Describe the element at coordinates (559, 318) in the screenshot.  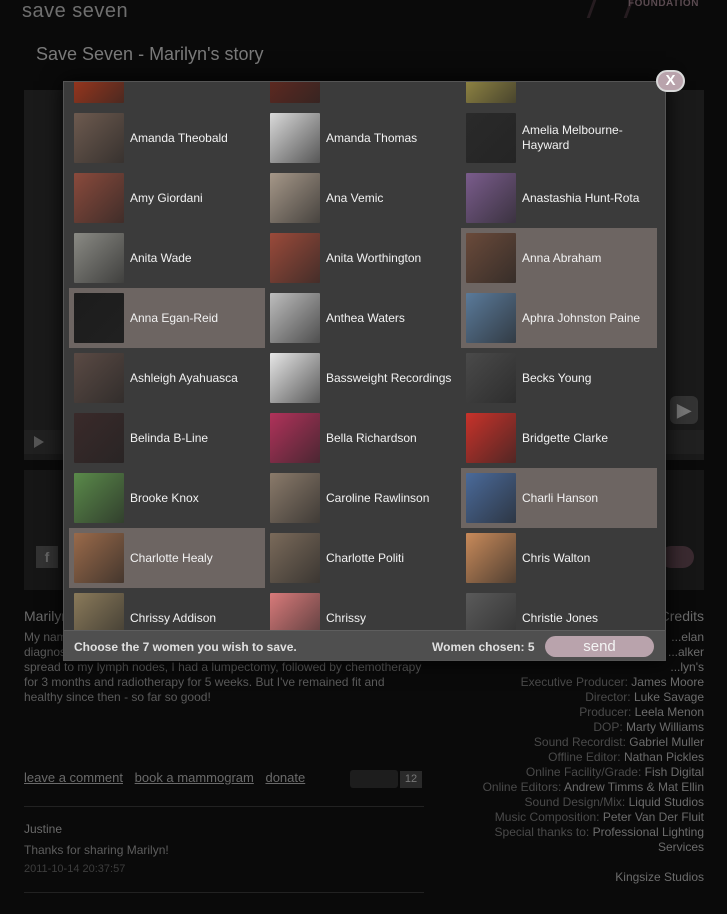
I see `woman-item: Aphra Johnston Paine` at that location.